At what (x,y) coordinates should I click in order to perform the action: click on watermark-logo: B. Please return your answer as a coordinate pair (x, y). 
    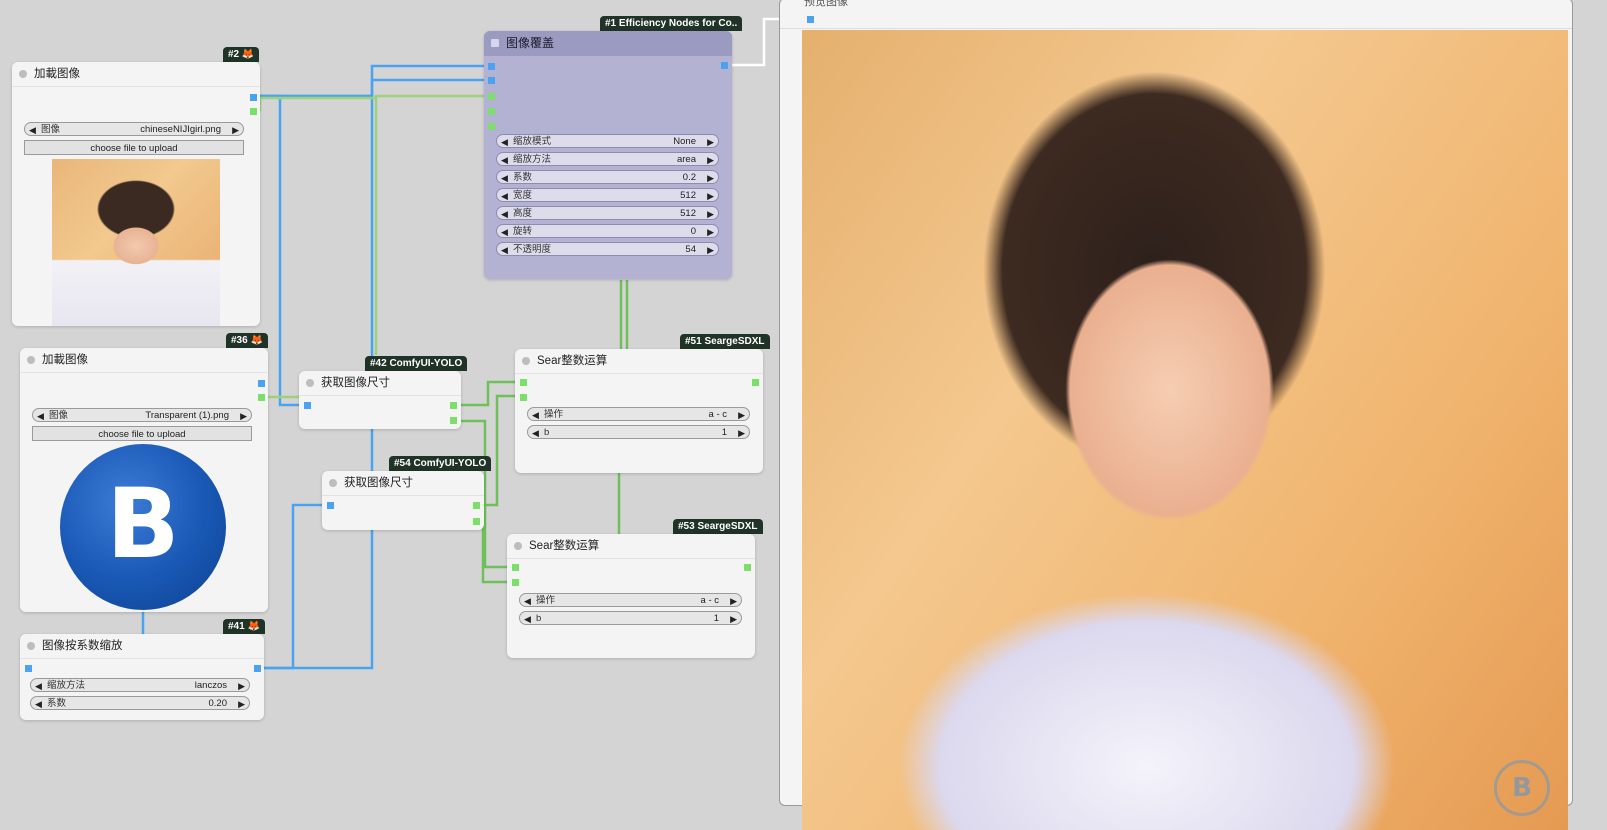
    Looking at the image, I should click on (1522, 788).